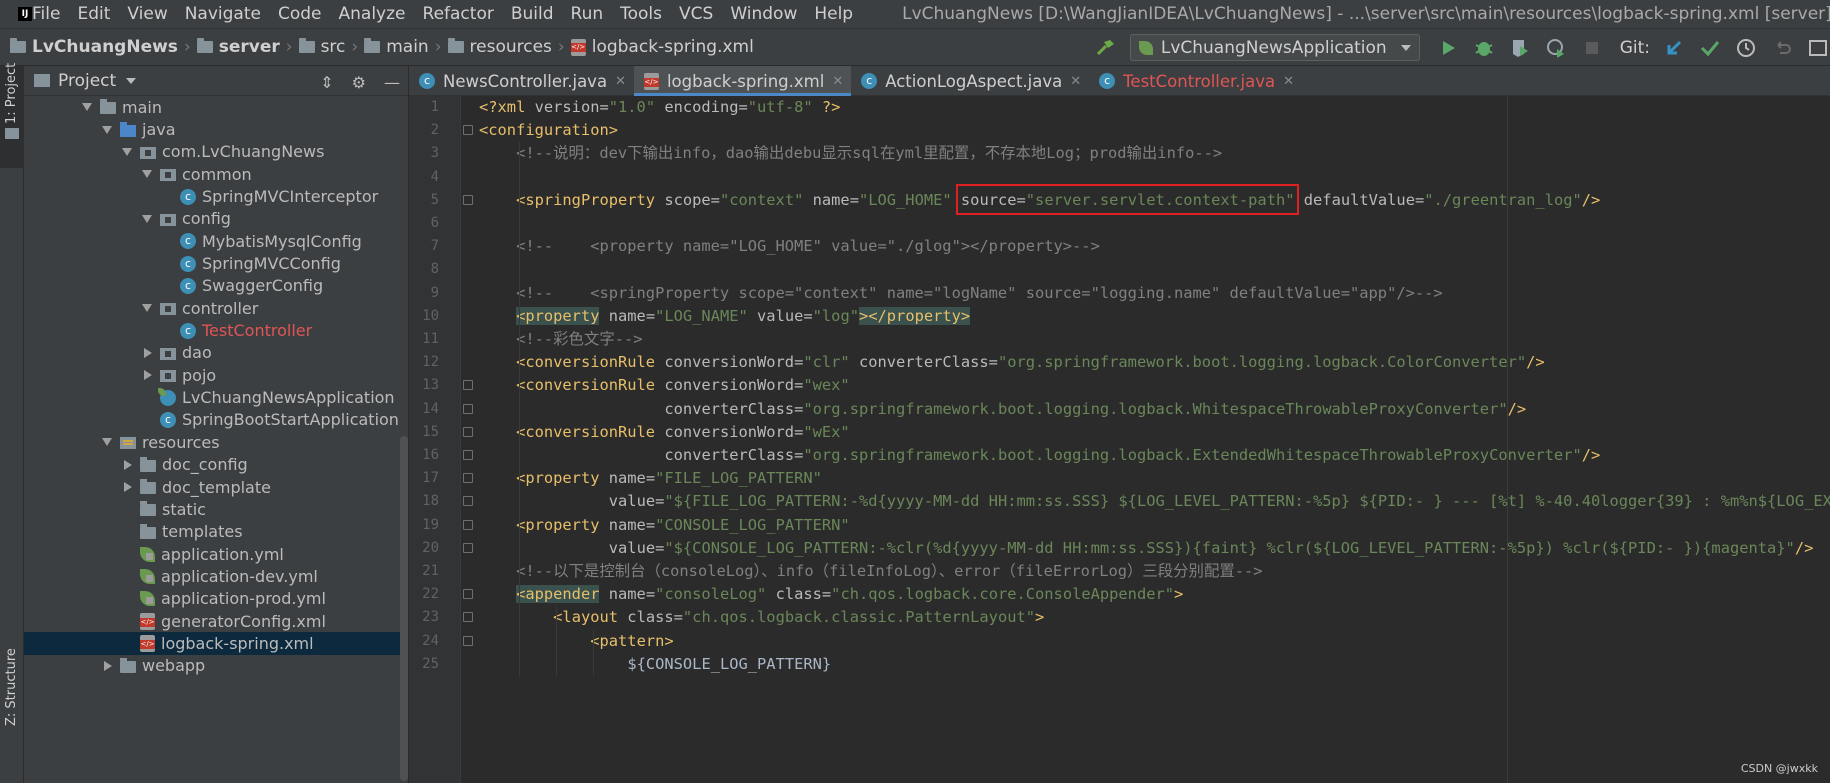 The height and width of the screenshot is (783, 1830). I want to click on editor-tab: TestController.java ✕, so click(1195, 81).